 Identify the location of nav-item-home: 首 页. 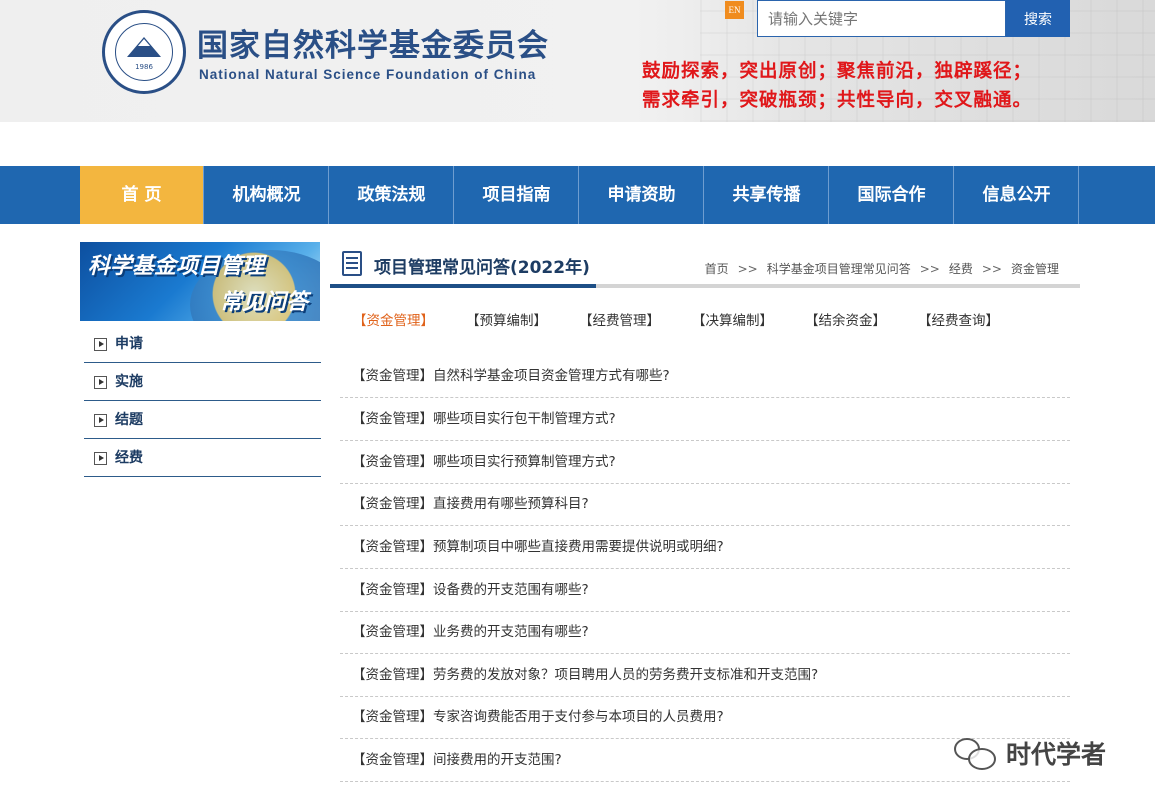
(142, 195).